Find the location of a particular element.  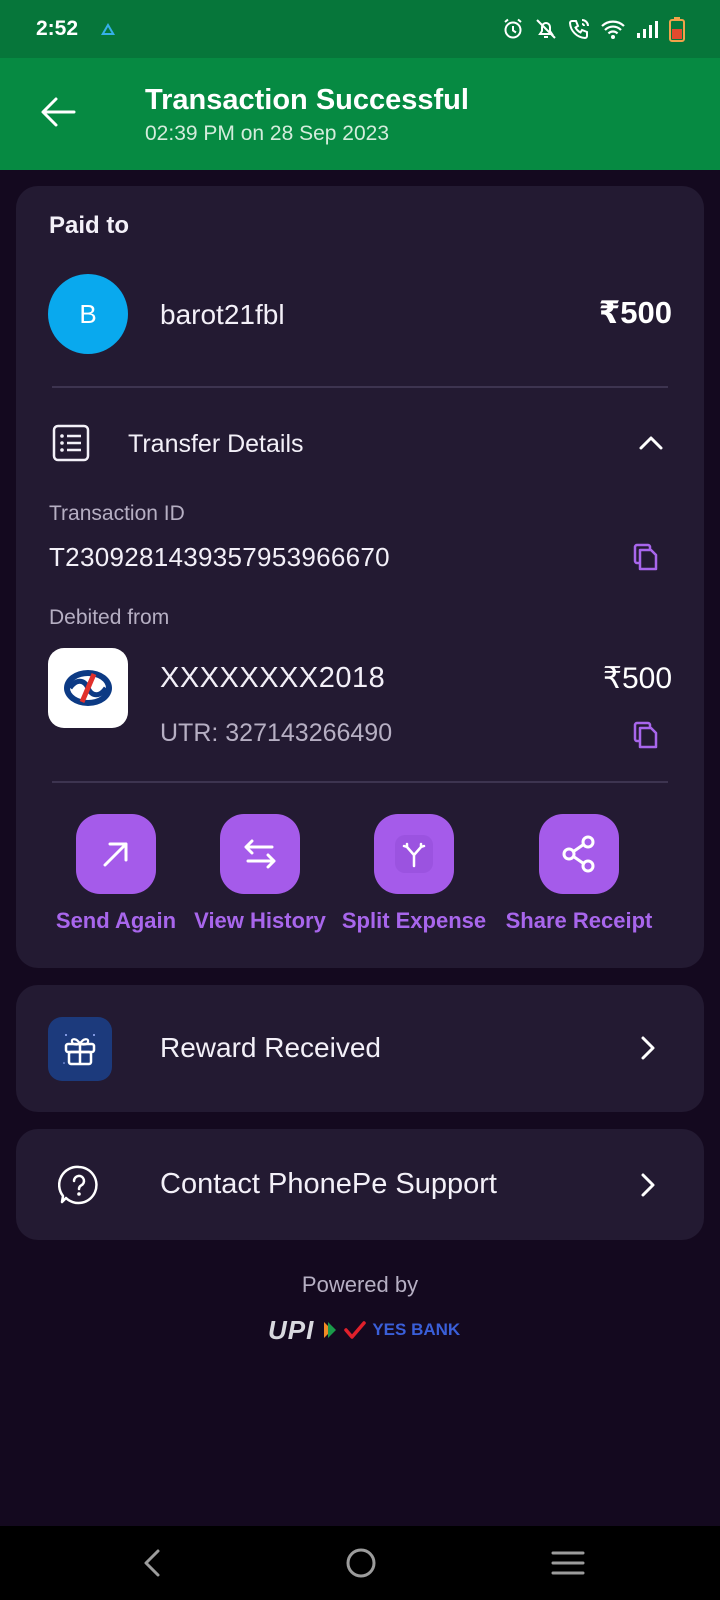

utr-number: UTR: 327143266490 is located at coordinates (276, 733).